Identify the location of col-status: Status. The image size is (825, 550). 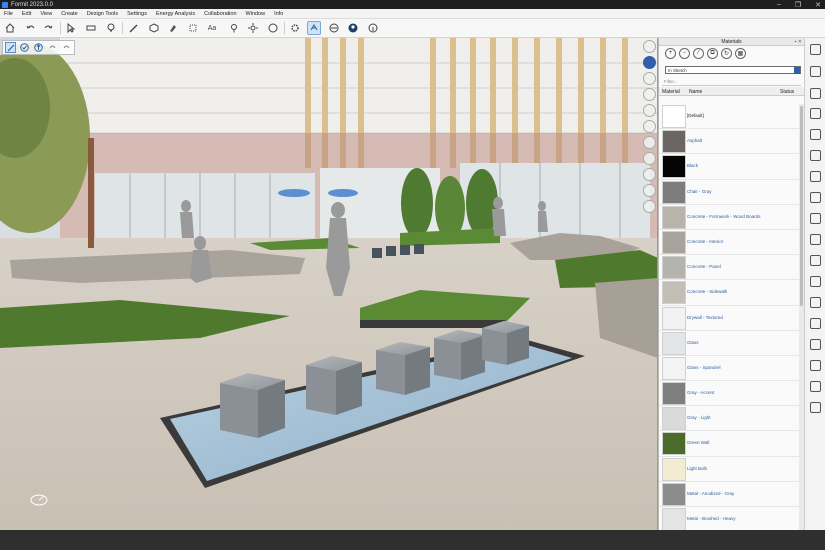
(787, 92).